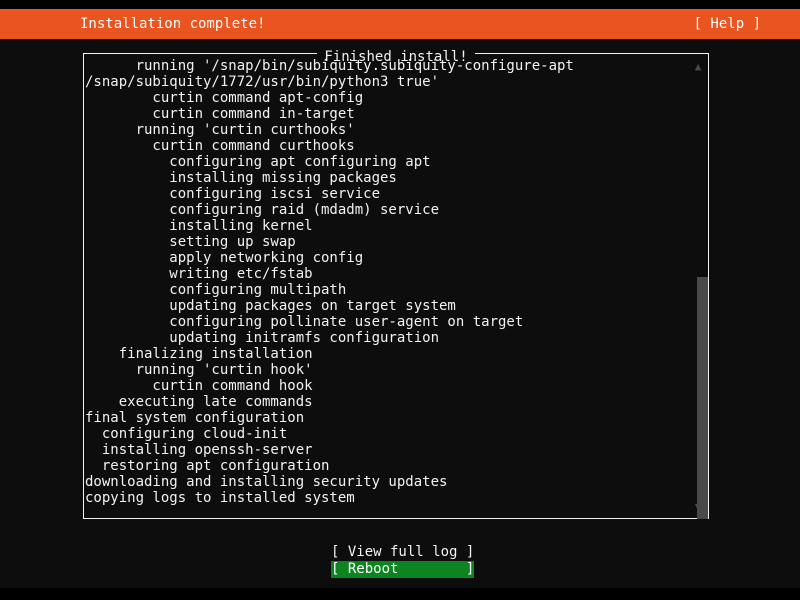 The width and height of the screenshot is (800, 600). Describe the element at coordinates (220, 114) in the screenshot. I see `log-line: curtin command in-target` at that location.